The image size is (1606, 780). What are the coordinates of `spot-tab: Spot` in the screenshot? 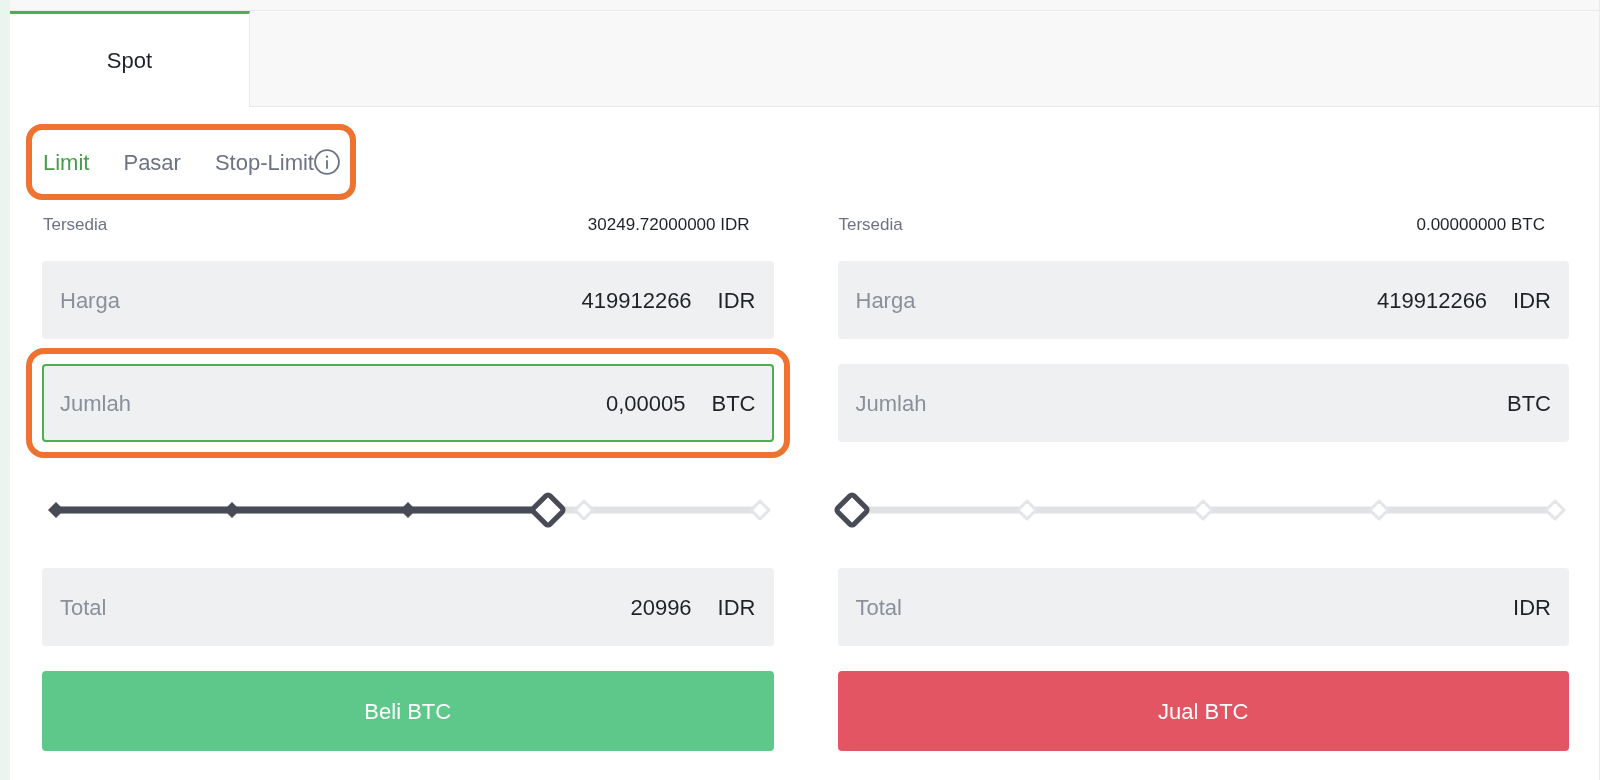 It's located at (130, 59).